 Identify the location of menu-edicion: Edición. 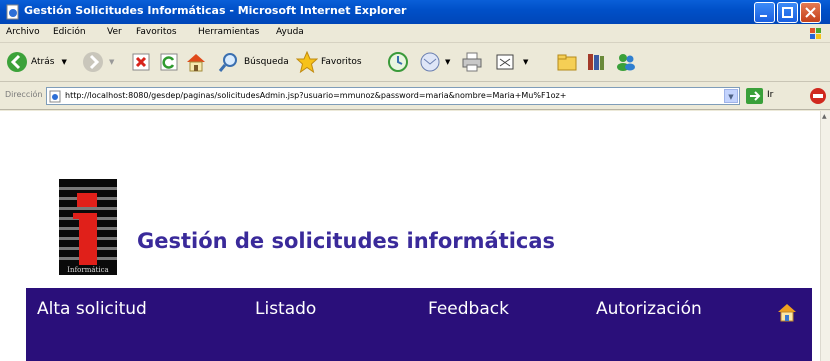
(69, 32).